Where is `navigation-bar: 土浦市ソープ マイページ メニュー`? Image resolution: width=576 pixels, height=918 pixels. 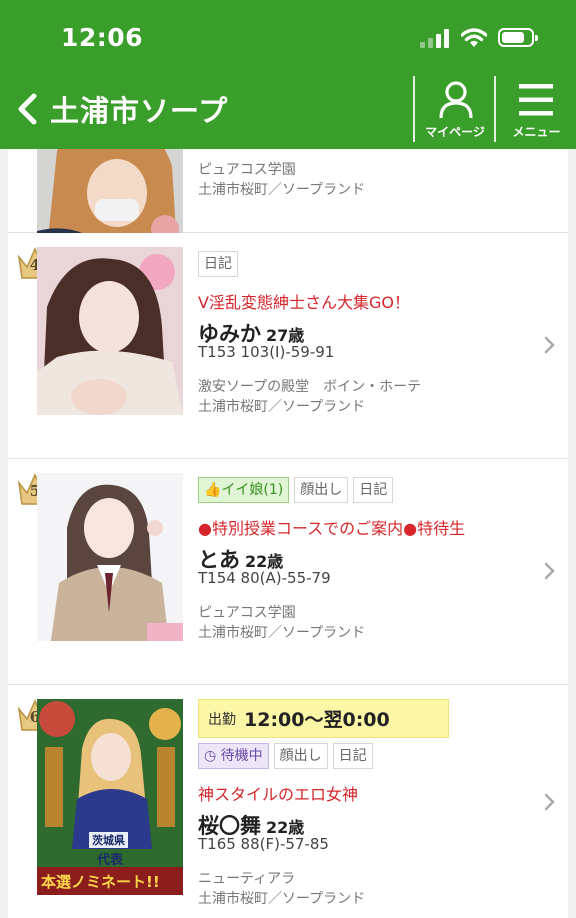 navigation-bar: 土浦市ソープ マイページ メニュー is located at coordinates (288, 111).